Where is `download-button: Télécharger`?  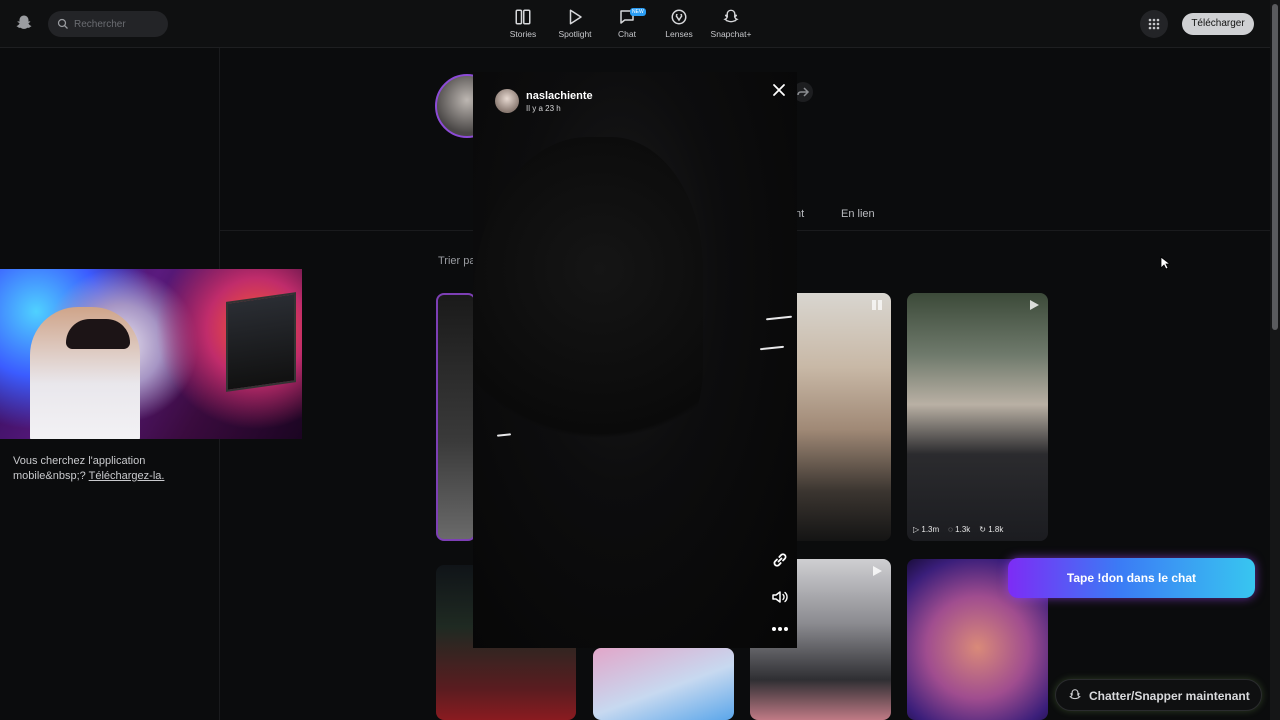 download-button: Télécharger is located at coordinates (1218, 24).